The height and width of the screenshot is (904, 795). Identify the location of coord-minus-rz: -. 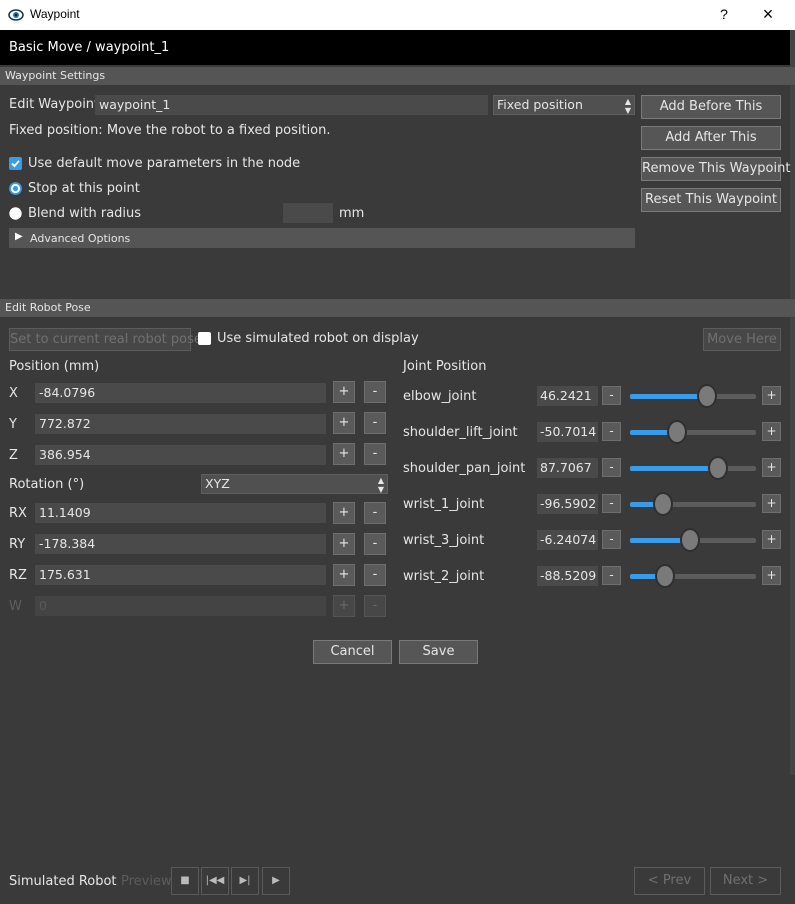
(375, 575).